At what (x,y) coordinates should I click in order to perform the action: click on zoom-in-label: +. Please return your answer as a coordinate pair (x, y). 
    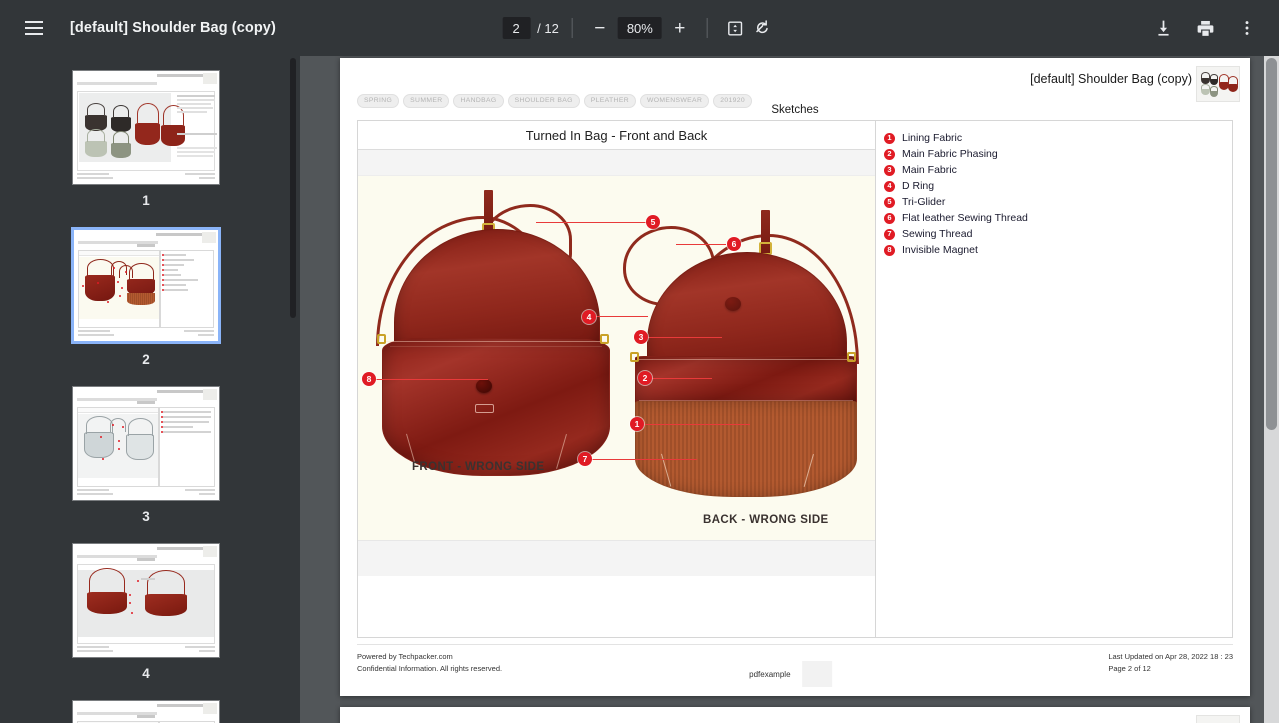
    Looking at the image, I should click on (680, 28).